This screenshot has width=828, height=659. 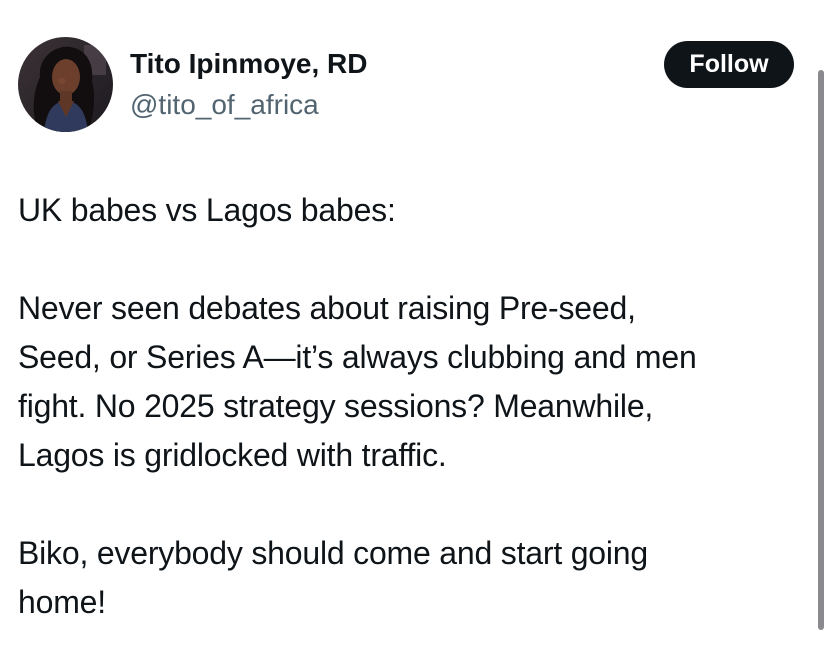 What do you see at coordinates (821, 350) in the screenshot?
I see `scrollbar` at bounding box center [821, 350].